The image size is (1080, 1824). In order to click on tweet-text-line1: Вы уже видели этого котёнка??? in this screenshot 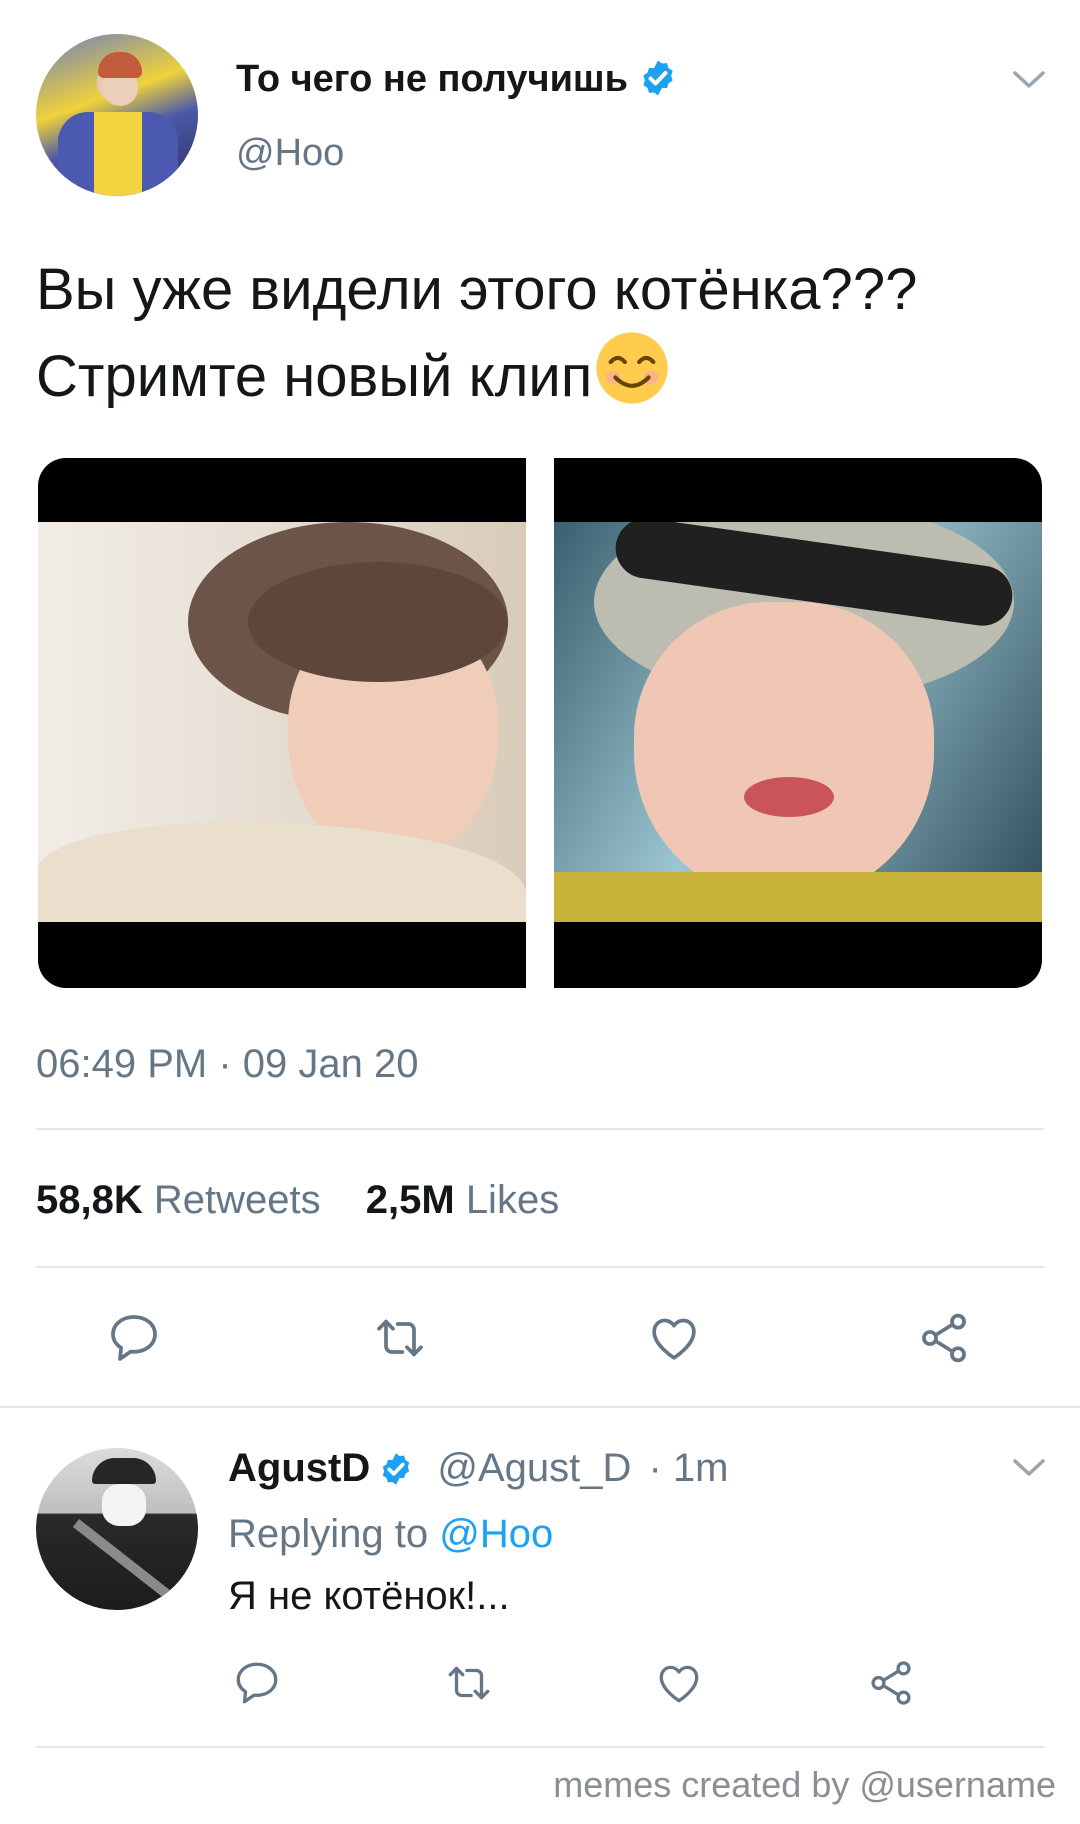, I will do `click(477, 289)`.